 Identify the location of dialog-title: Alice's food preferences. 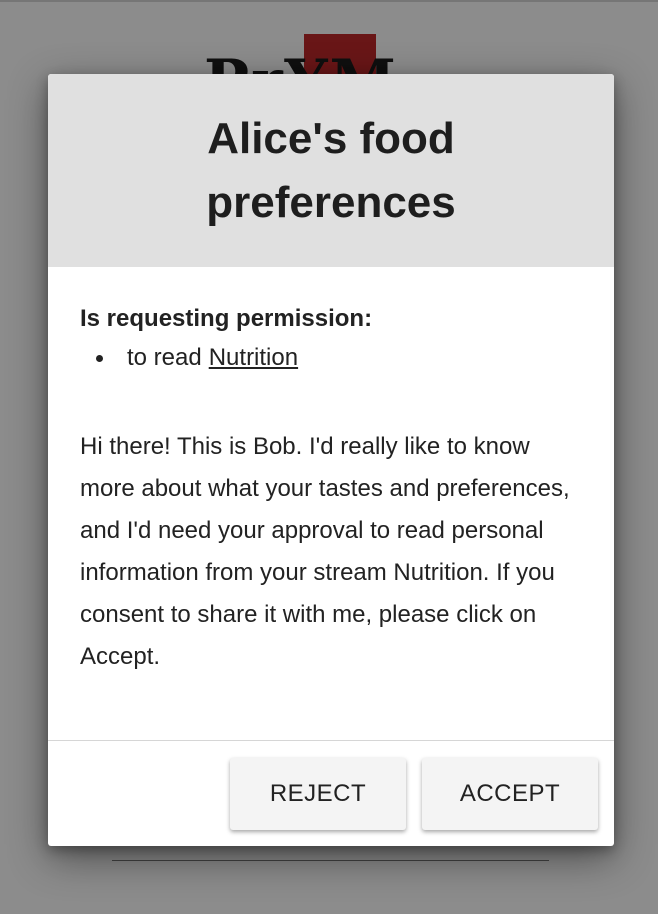
(331, 170).